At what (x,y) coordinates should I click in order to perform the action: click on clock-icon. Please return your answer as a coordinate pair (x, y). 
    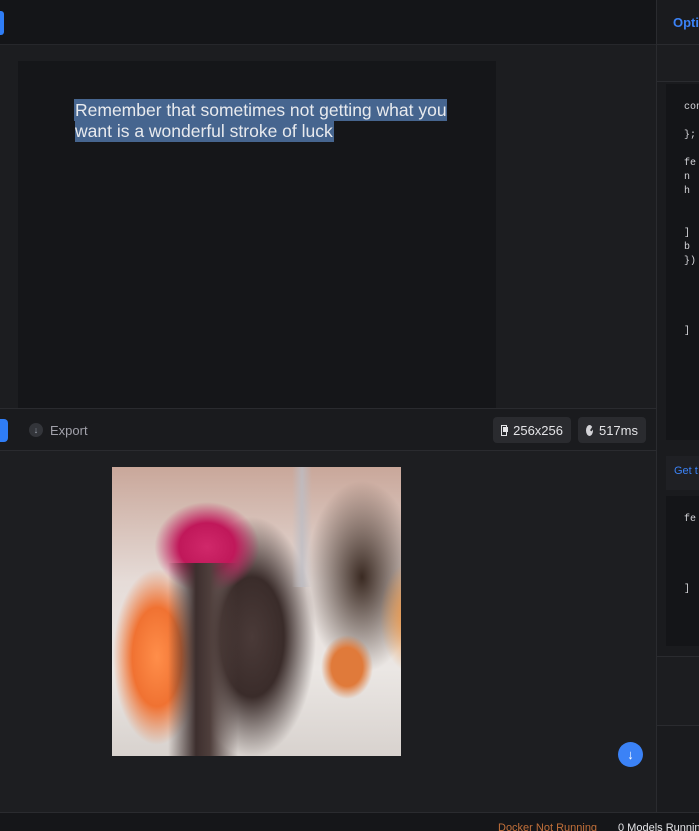
    Looking at the image, I should click on (589, 430).